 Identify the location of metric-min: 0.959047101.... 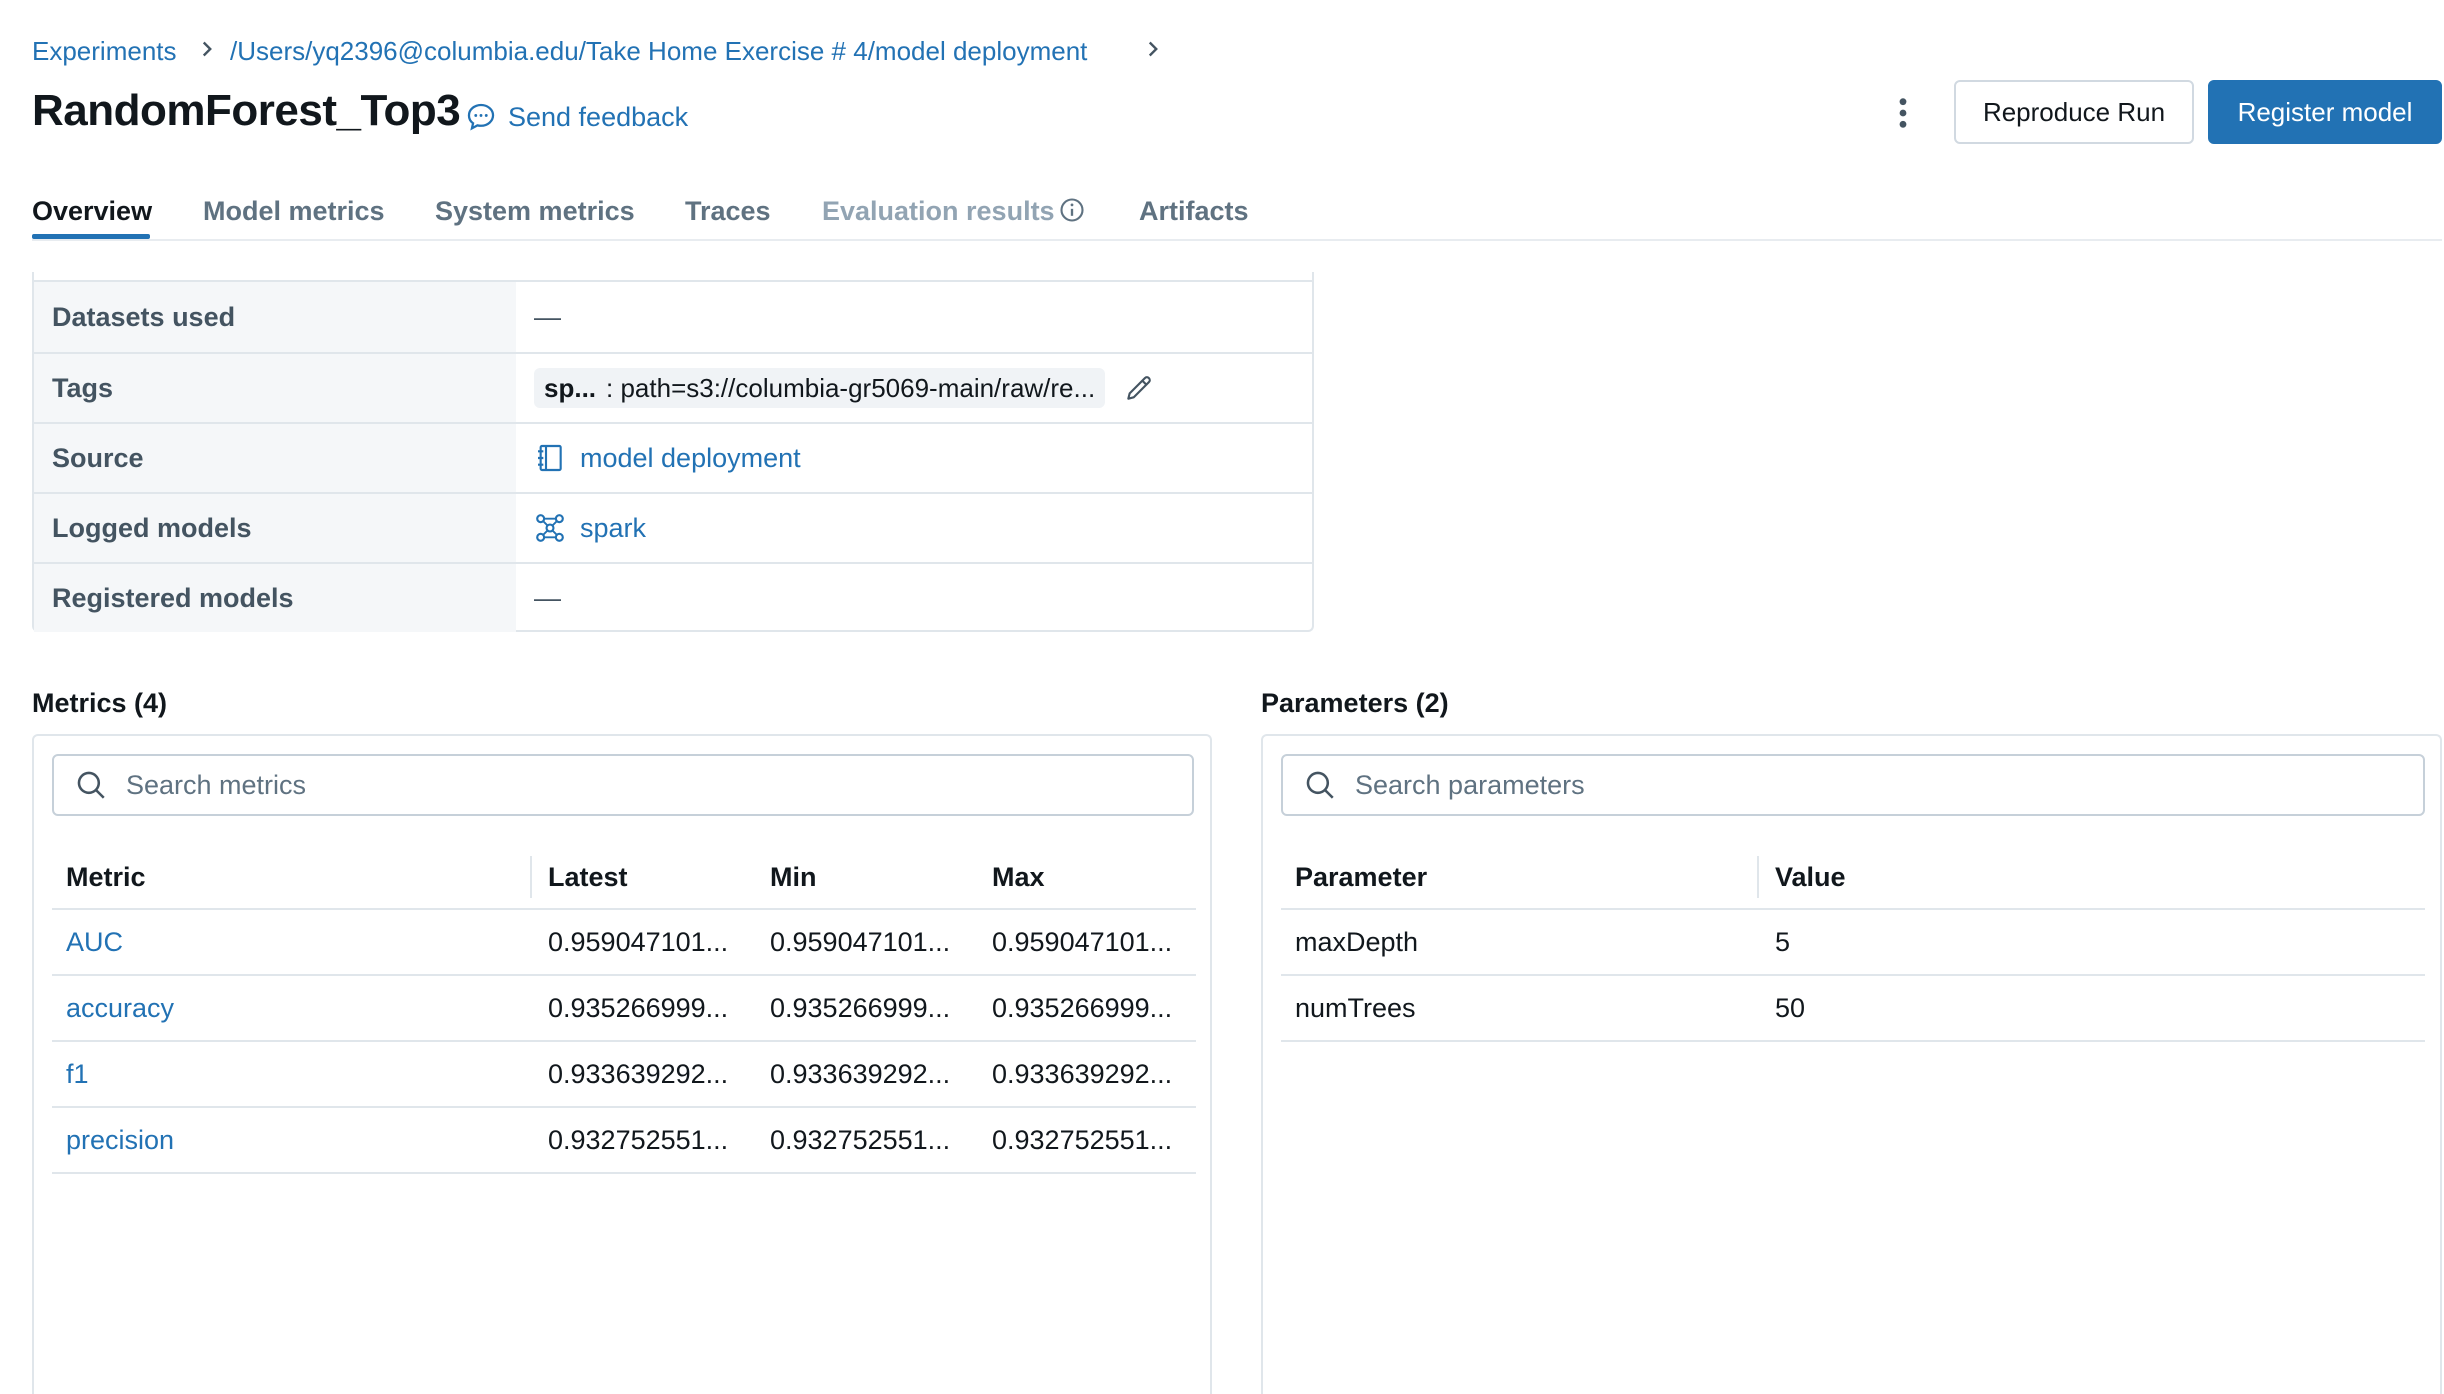
(860, 942).